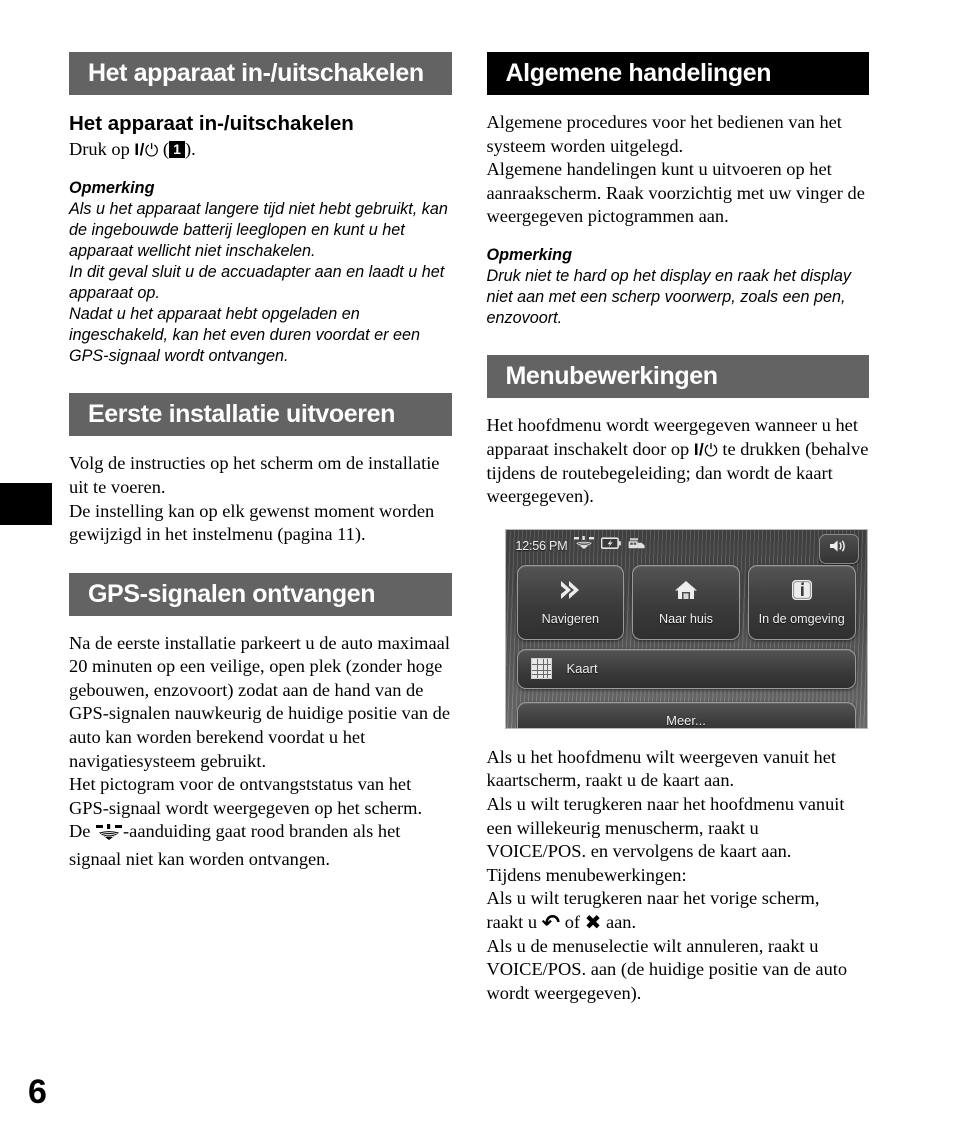  Describe the element at coordinates (677, 377) in the screenshot. I see `section-banner-menu-operations: Menubewerkingen` at that location.